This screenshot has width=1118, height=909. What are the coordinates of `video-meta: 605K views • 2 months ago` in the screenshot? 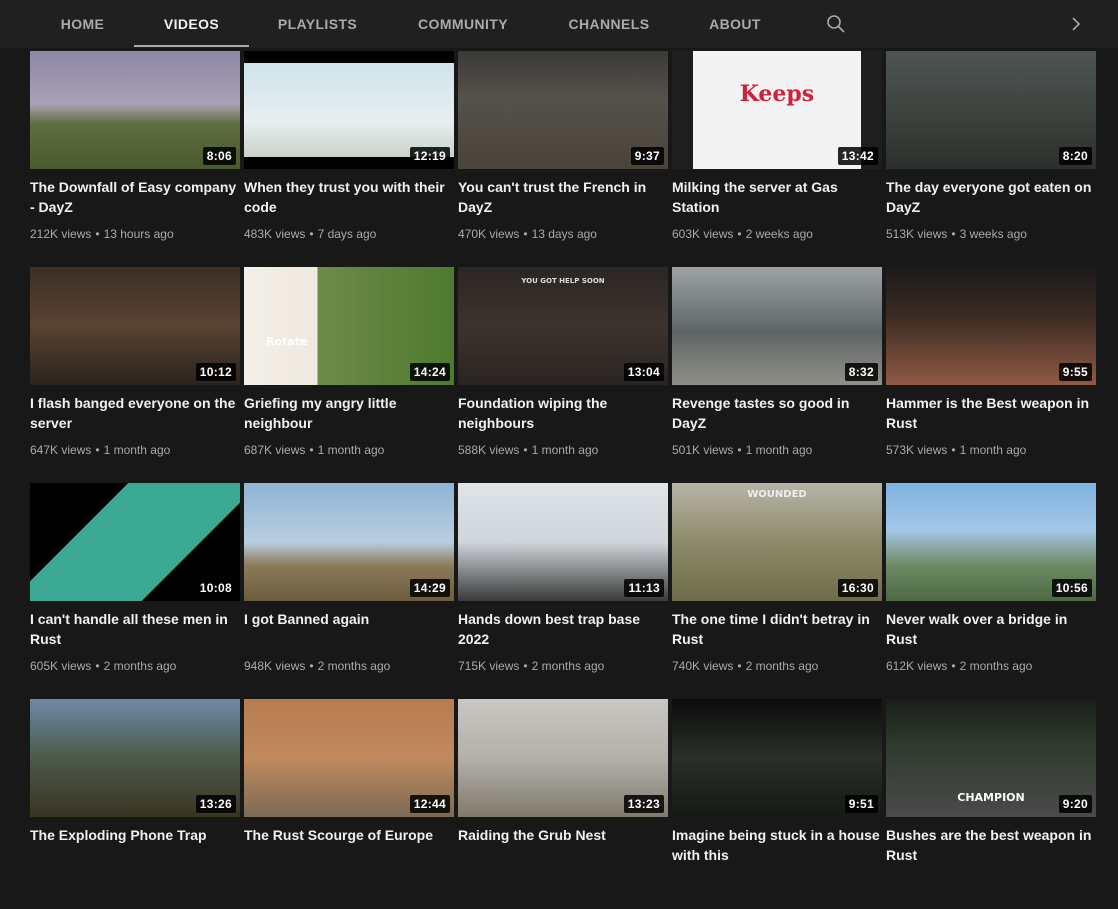 It's located at (135, 666).